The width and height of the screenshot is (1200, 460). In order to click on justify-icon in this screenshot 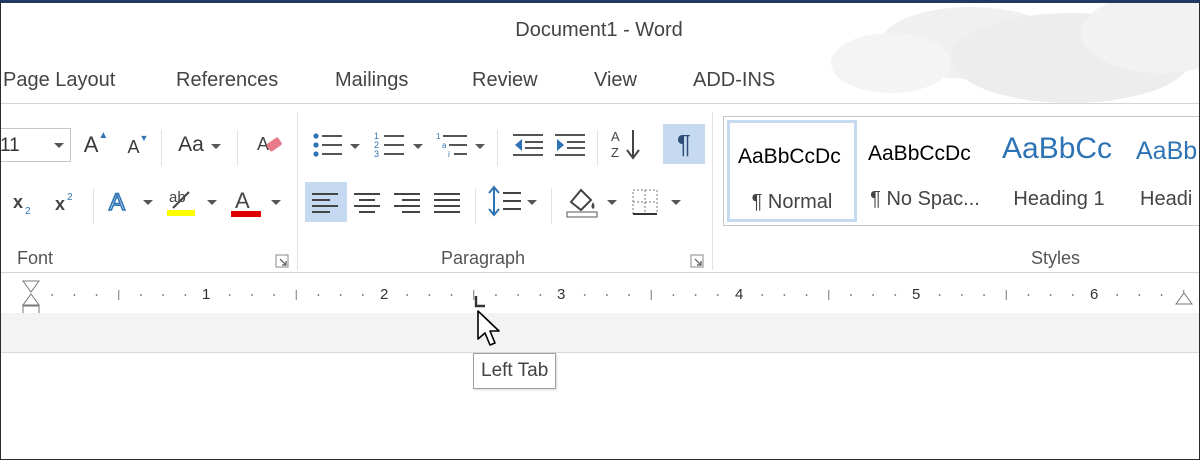, I will do `click(448, 202)`.